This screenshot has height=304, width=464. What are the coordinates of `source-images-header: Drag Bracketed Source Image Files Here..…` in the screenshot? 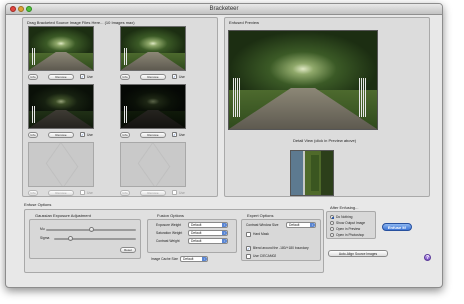 It's located at (81, 22).